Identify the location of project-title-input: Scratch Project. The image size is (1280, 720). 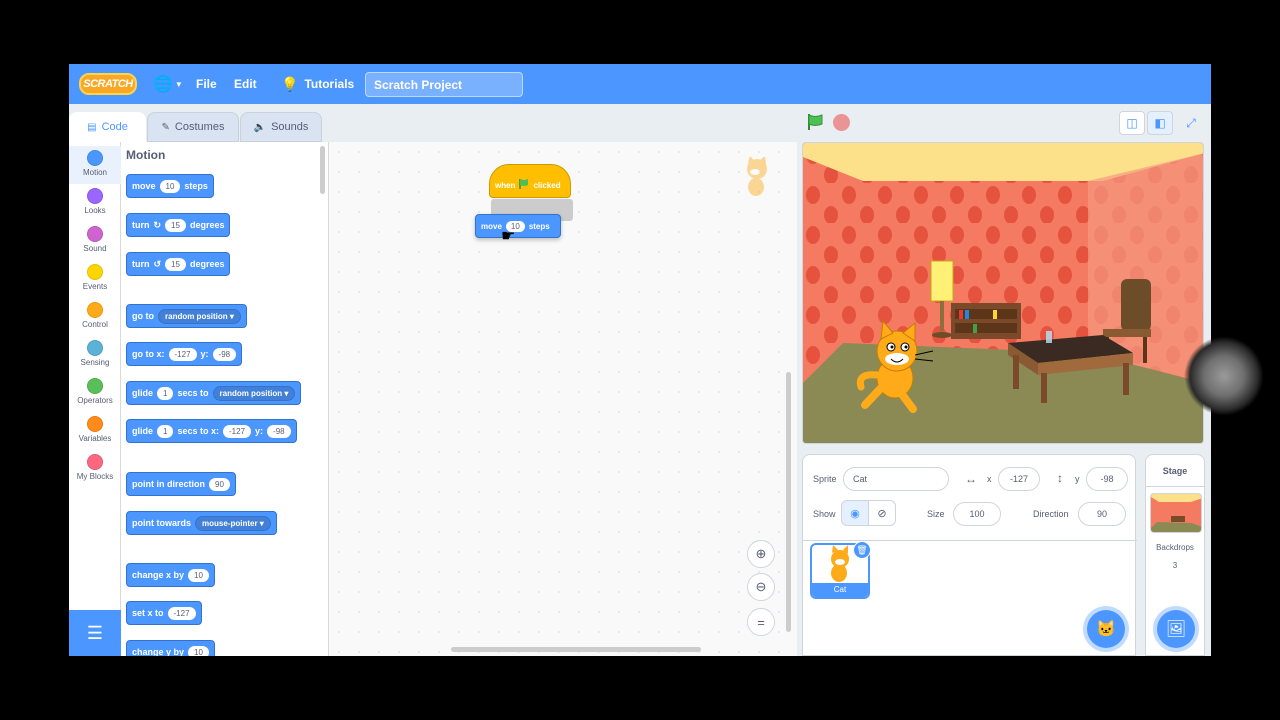
(444, 84).